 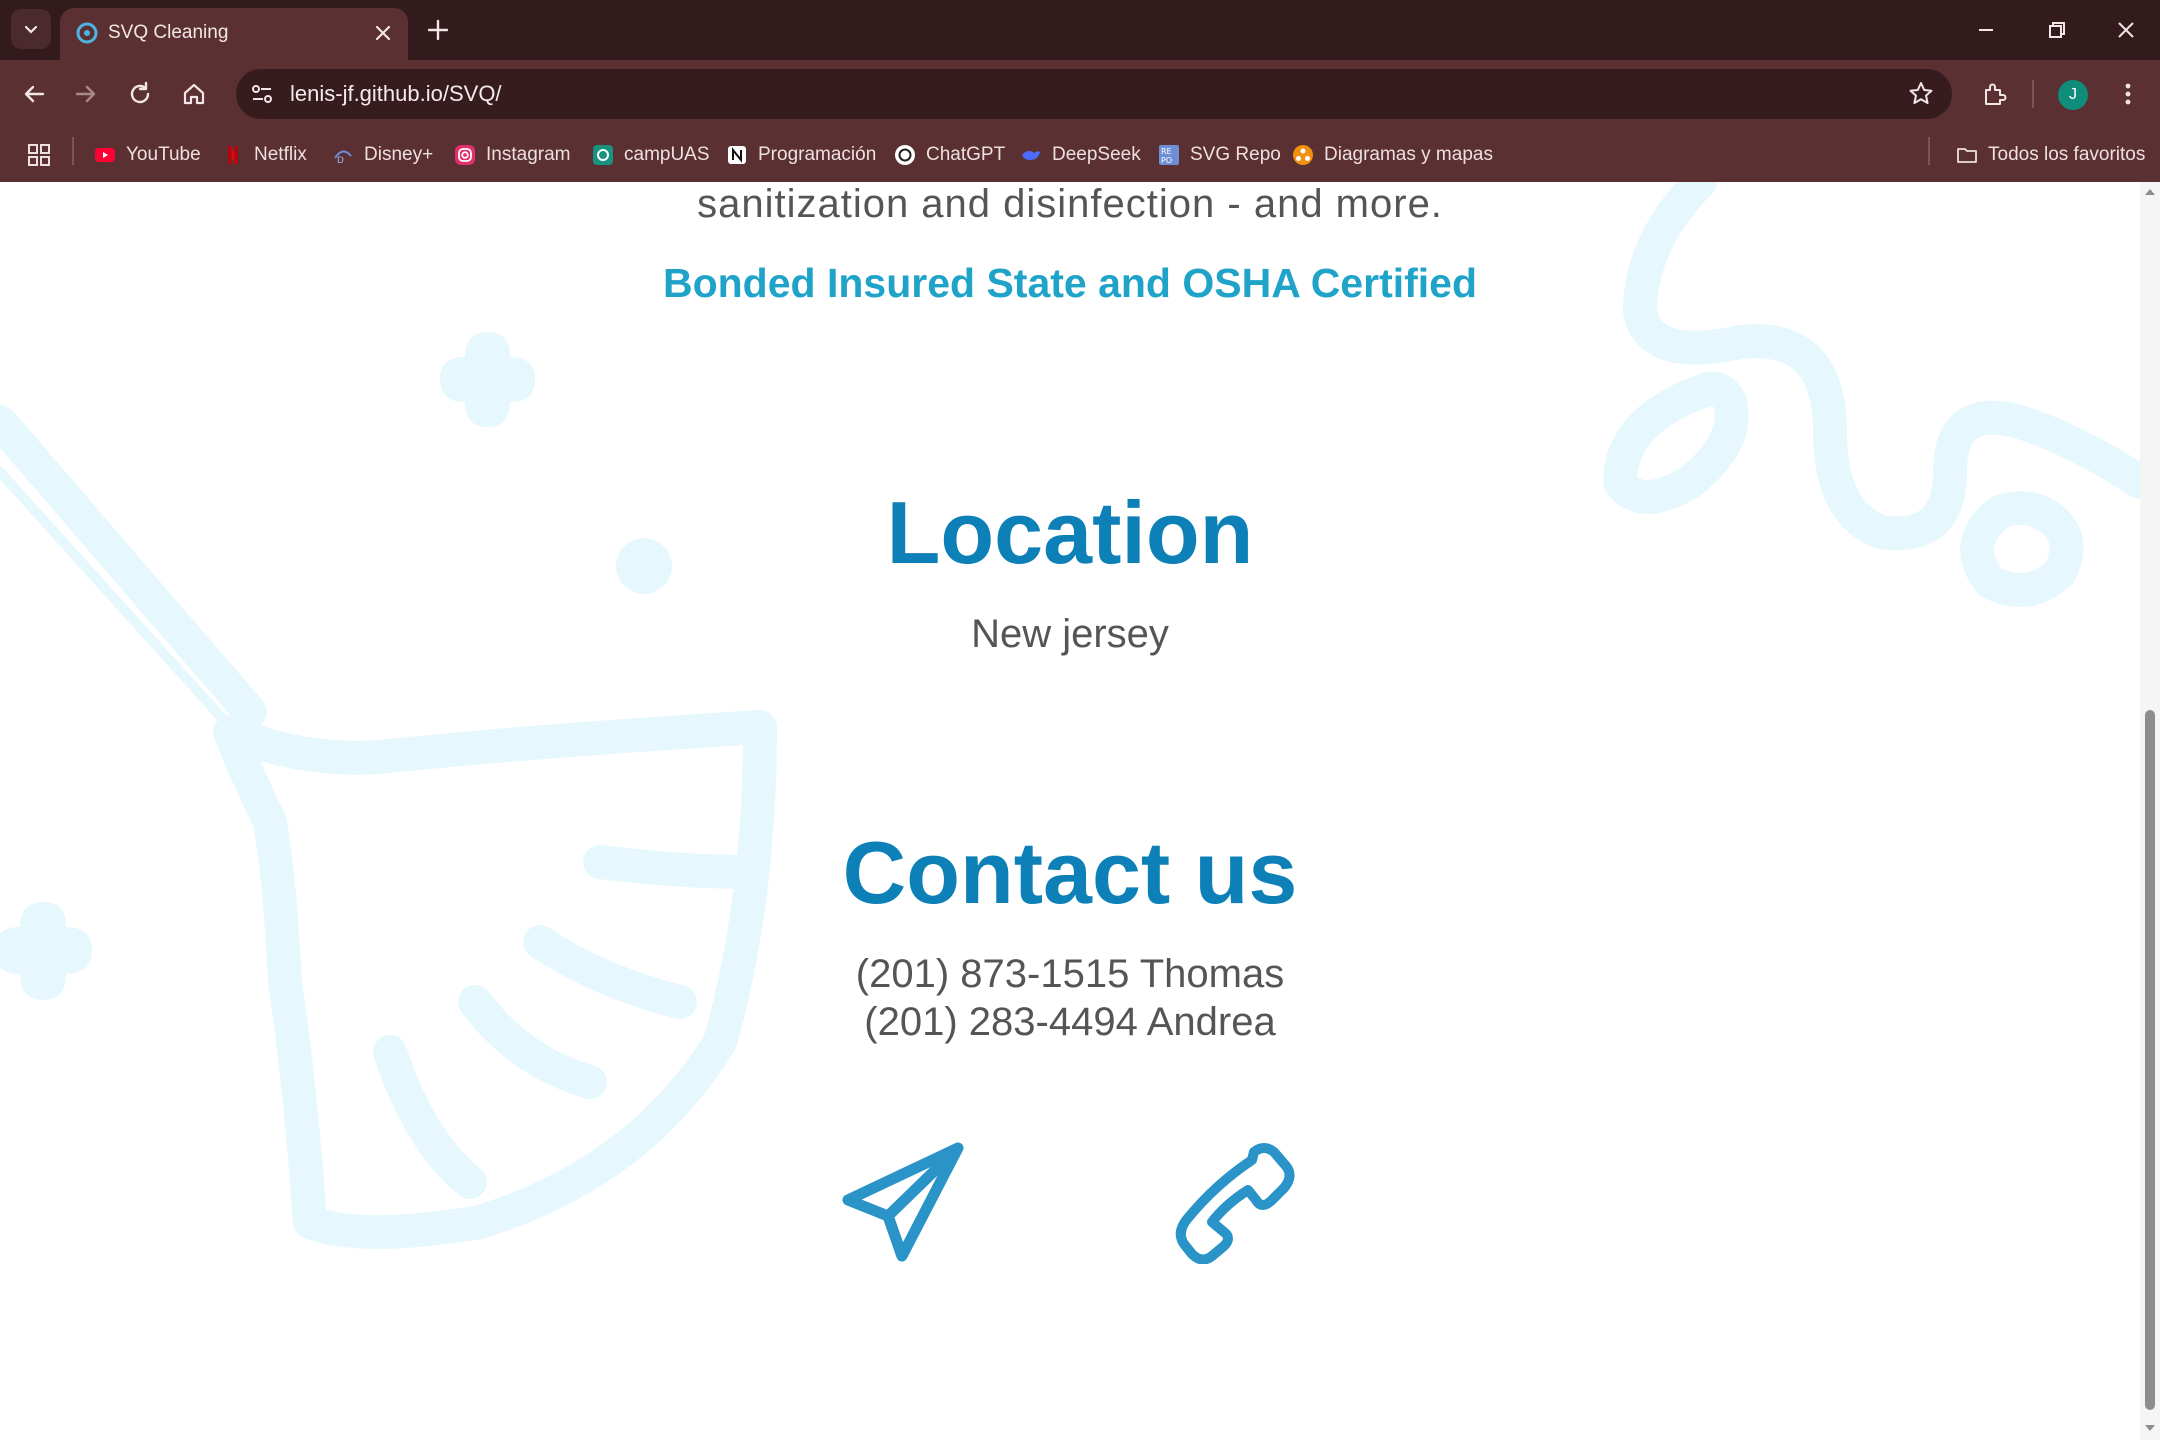 I want to click on bookmark-label: Todos los favoritos, so click(x=2067, y=154).